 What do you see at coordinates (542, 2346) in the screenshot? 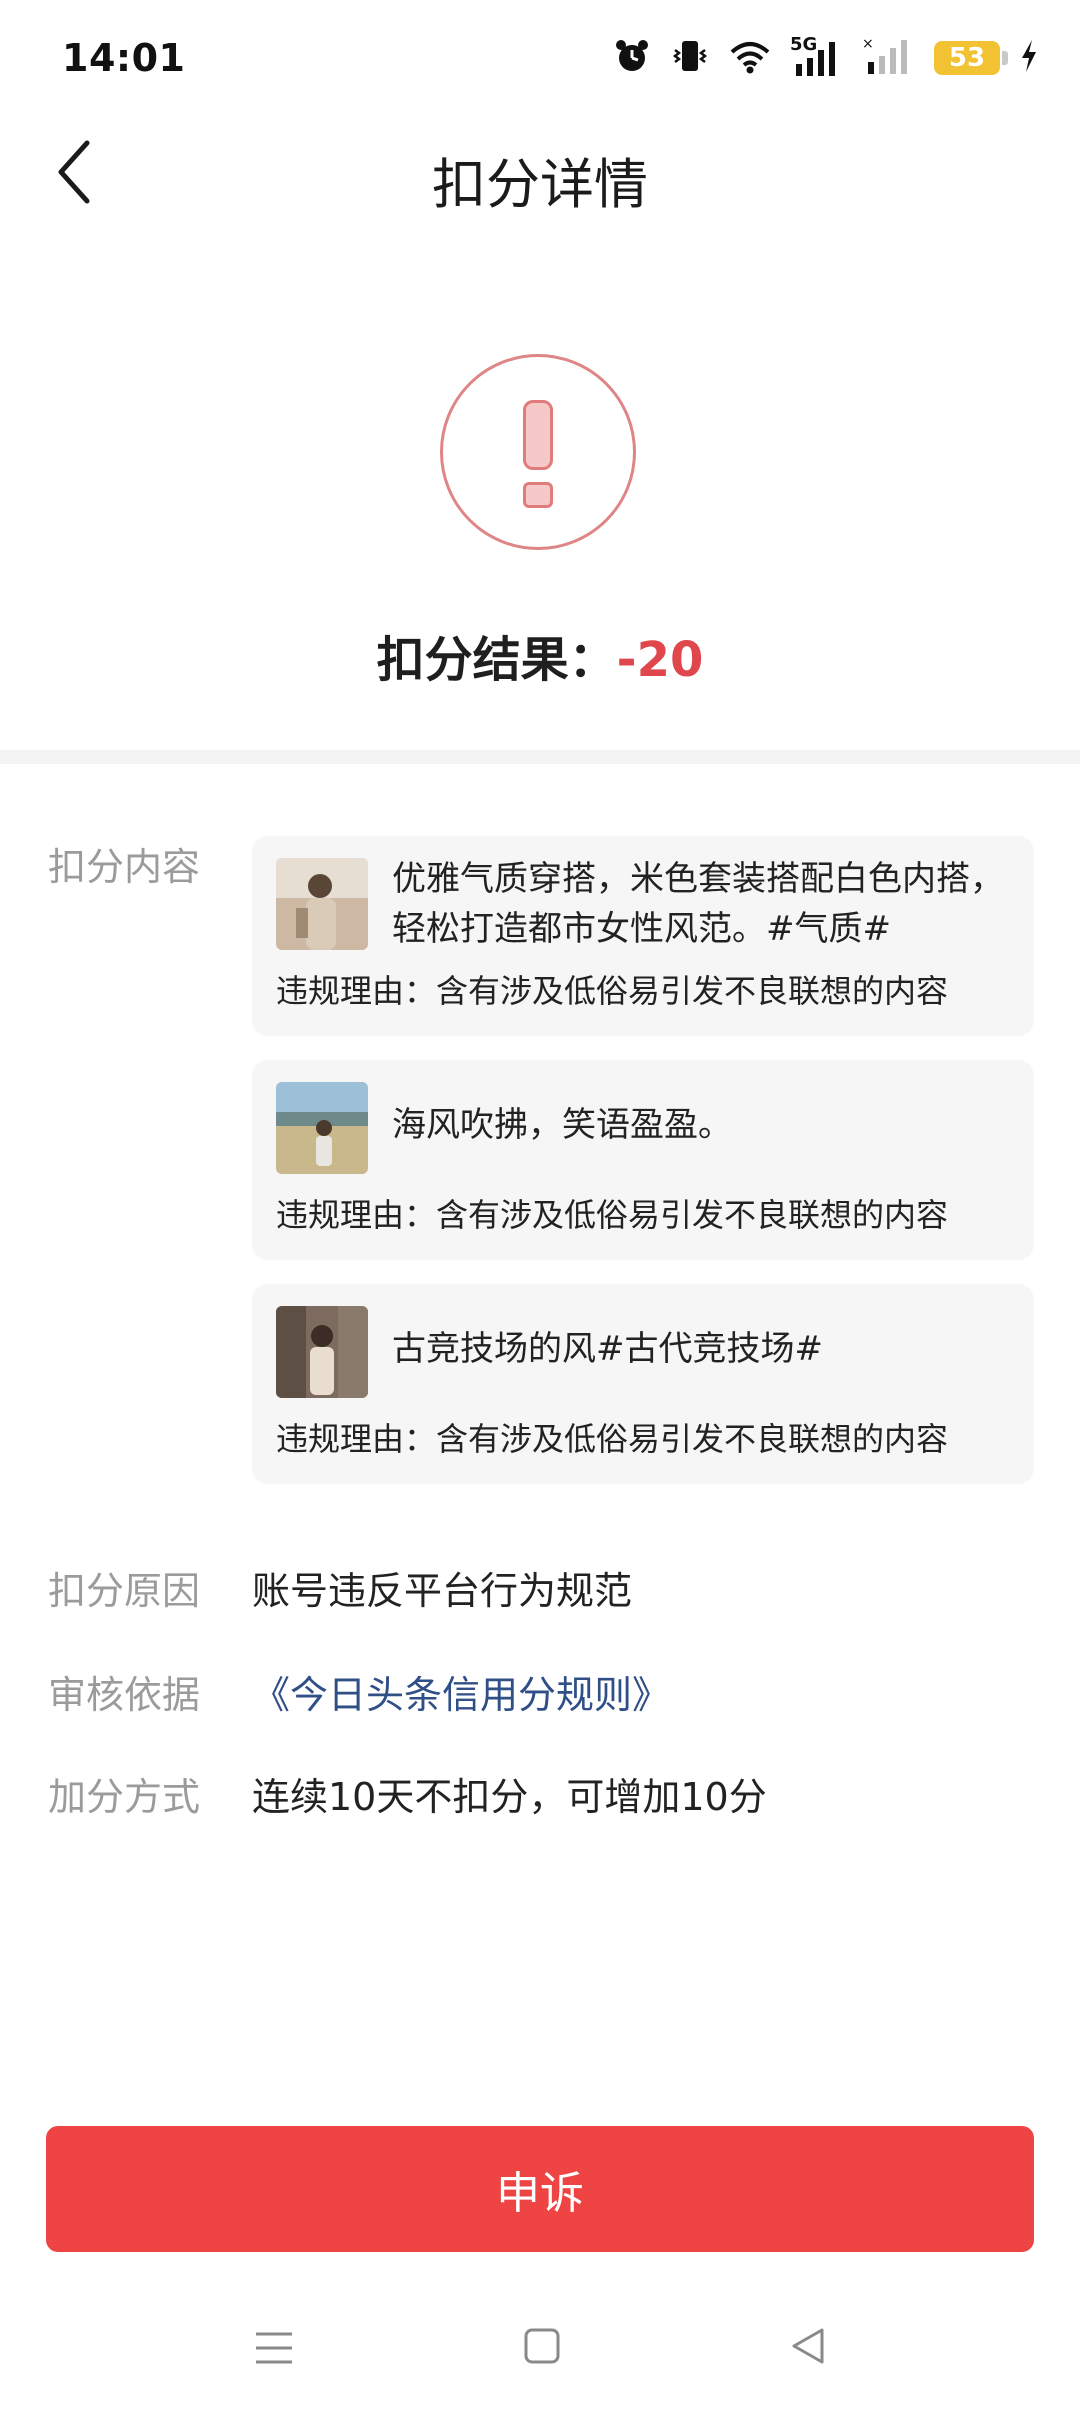
I see `home-square-icon` at bounding box center [542, 2346].